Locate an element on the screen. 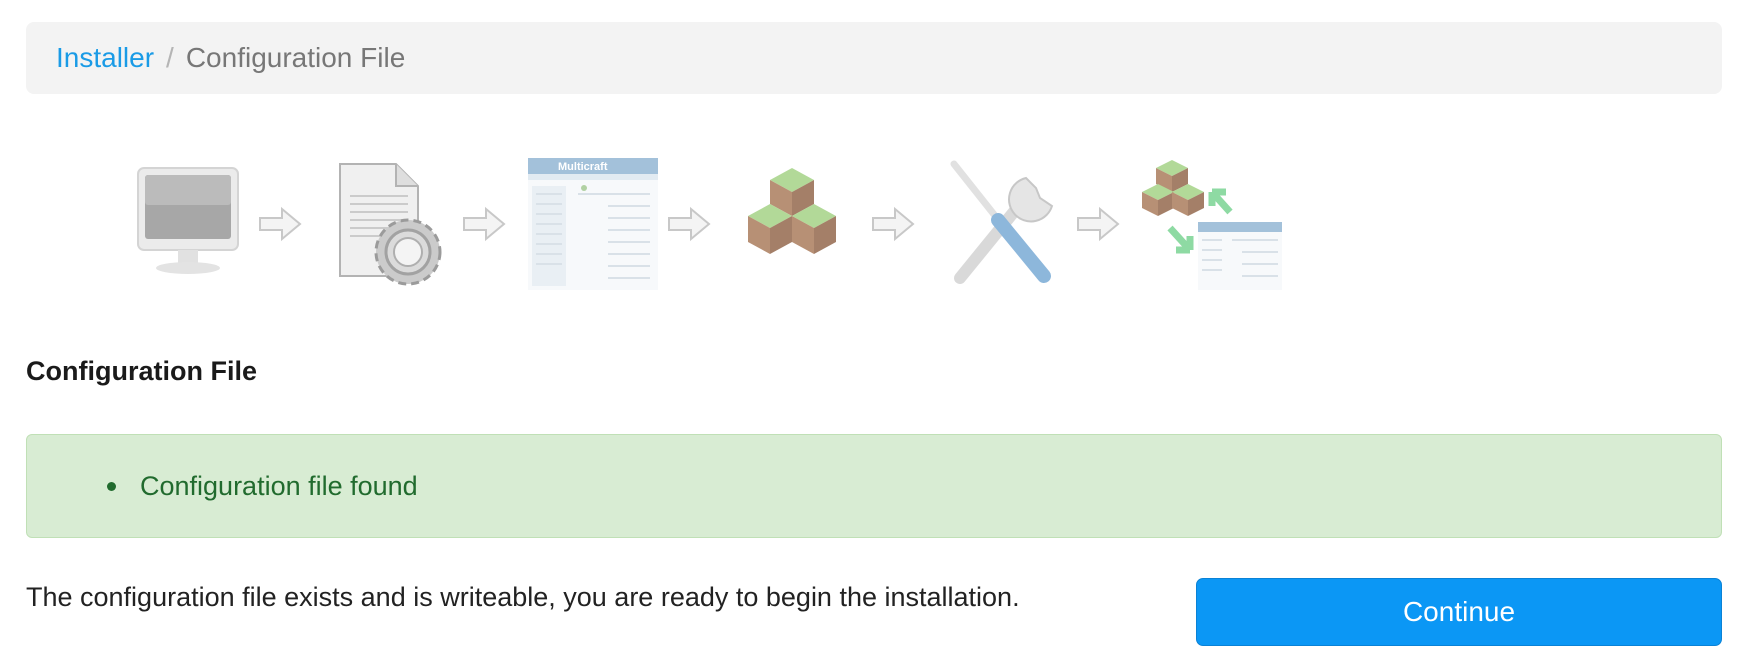 Image resolution: width=1744 pixels, height=666 pixels. minecraft-blocks-icon is located at coordinates (792, 211).